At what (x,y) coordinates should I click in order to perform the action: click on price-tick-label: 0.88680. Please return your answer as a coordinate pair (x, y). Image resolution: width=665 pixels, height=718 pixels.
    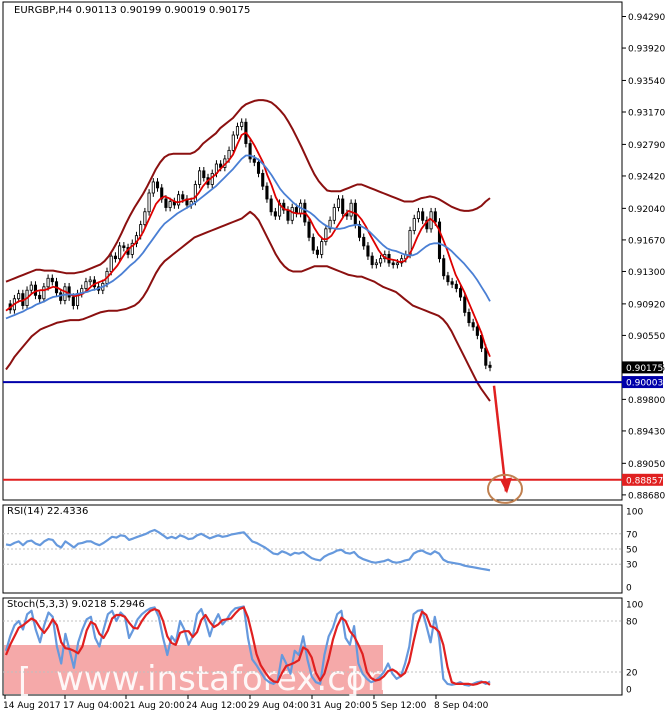
    Looking at the image, I should click on (646, 496).